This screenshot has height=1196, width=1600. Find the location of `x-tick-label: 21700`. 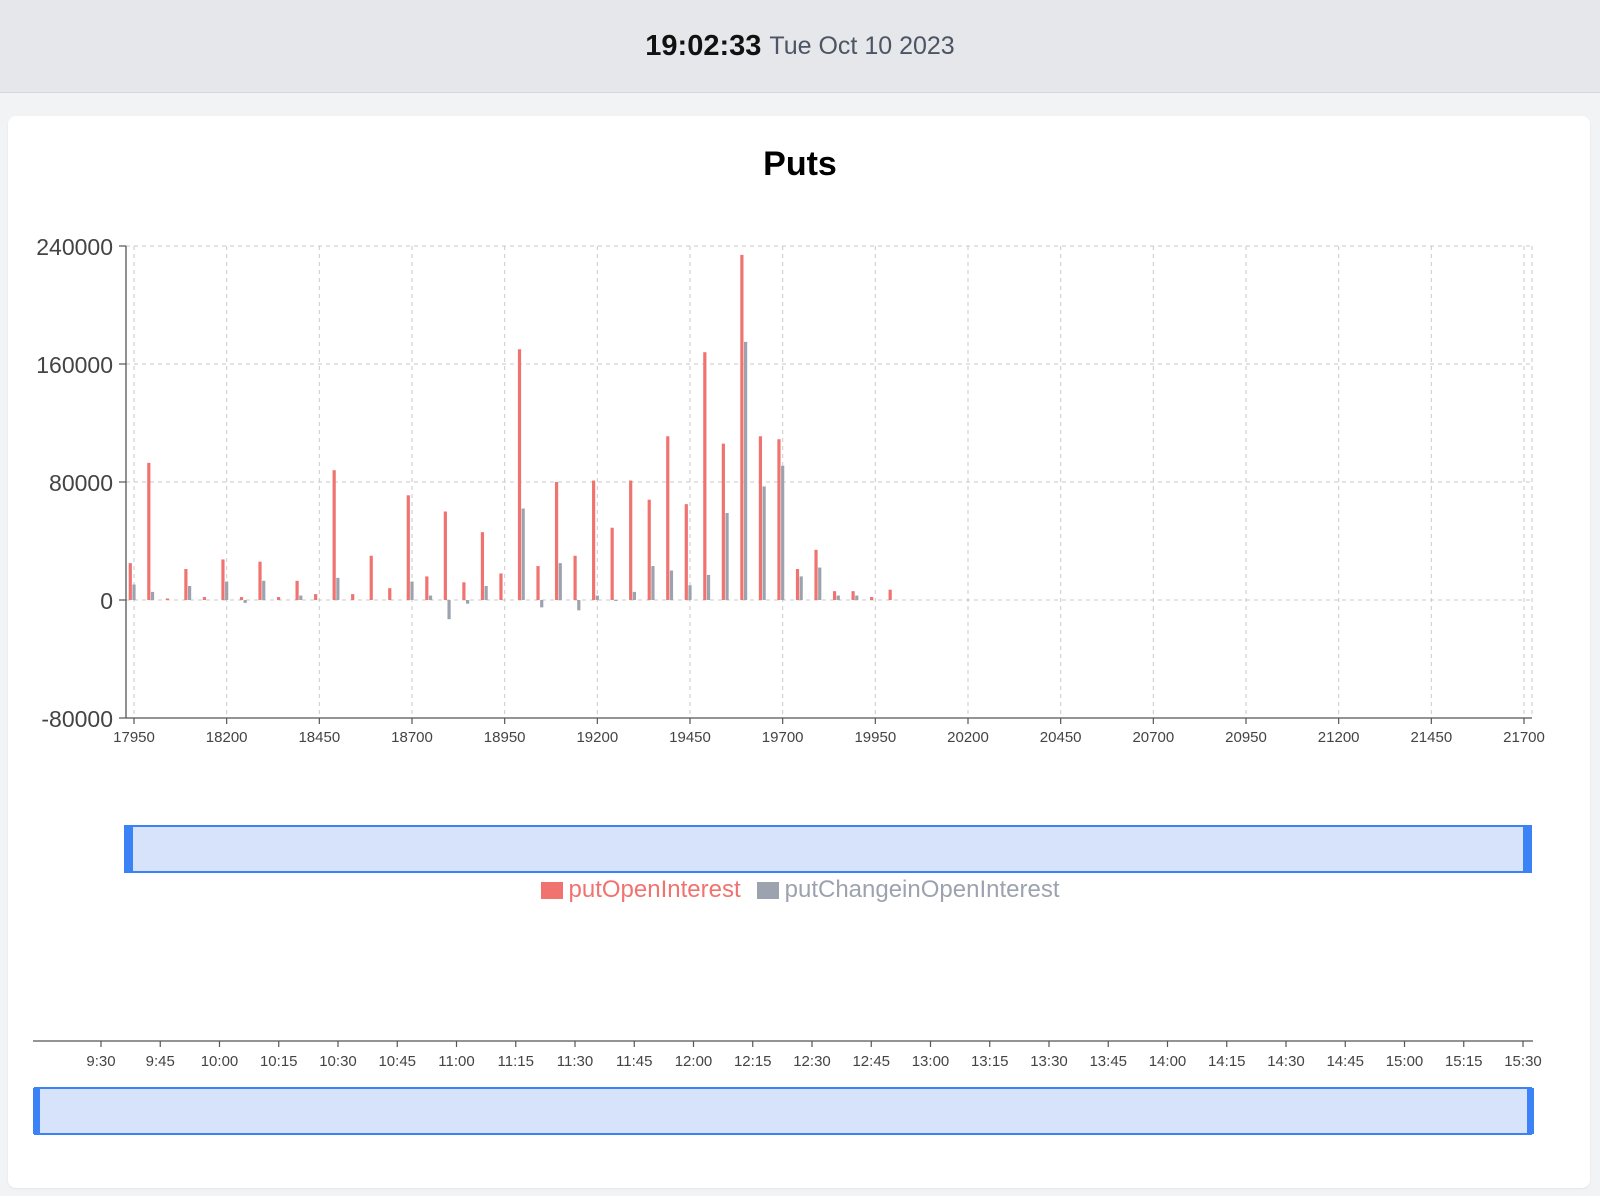

x-tick-label: 21700 is located at coordinates (1524, 737).